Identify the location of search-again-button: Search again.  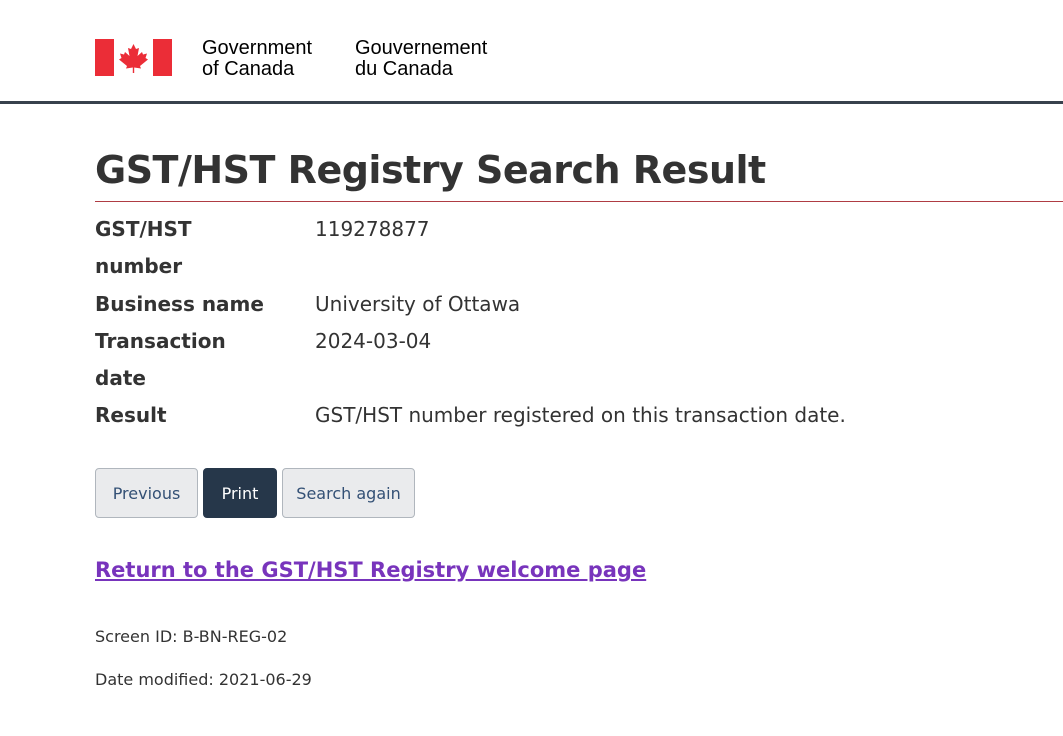
(348, 493).